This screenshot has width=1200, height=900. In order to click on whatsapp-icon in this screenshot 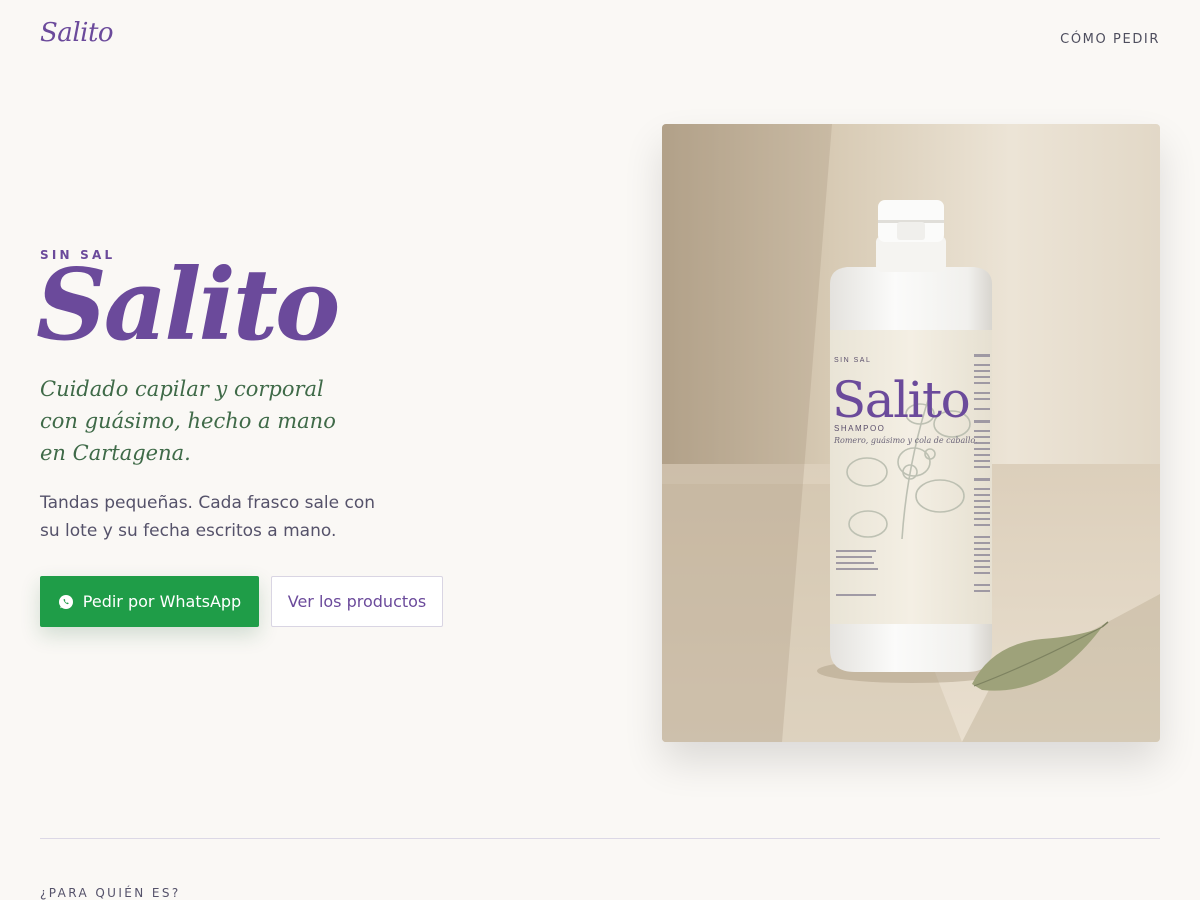, I will do `click(65, 601)`.